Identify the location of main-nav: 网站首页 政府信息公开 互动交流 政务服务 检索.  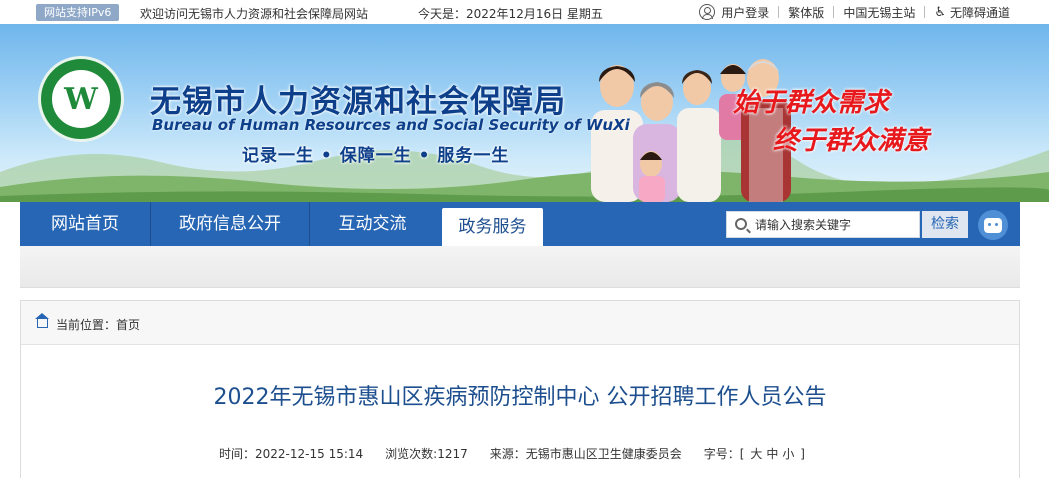
(520, 224).